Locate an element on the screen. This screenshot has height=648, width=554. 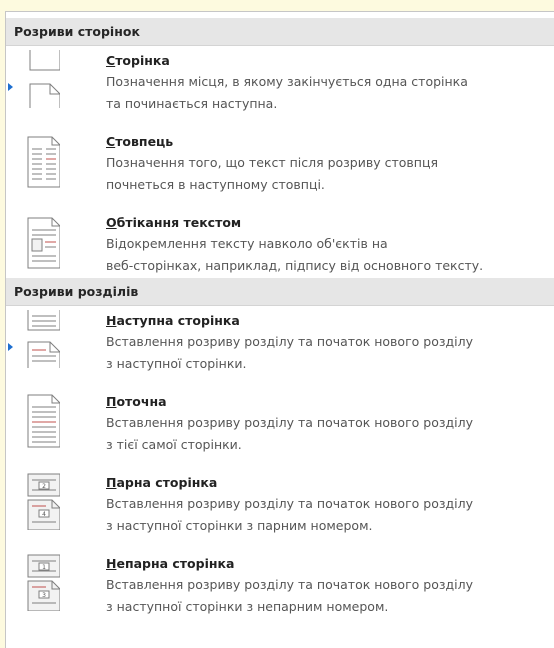
even-page-number-top: 2 is located at coordinates (44, 486).